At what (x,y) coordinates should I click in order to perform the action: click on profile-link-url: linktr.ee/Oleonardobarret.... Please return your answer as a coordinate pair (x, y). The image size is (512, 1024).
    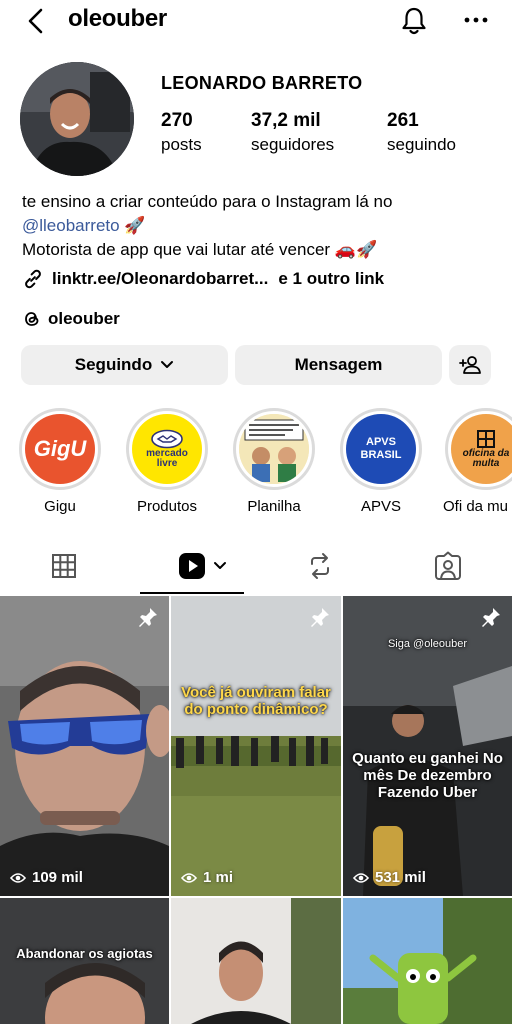
    Looking at the image, I should click on (160, 279).